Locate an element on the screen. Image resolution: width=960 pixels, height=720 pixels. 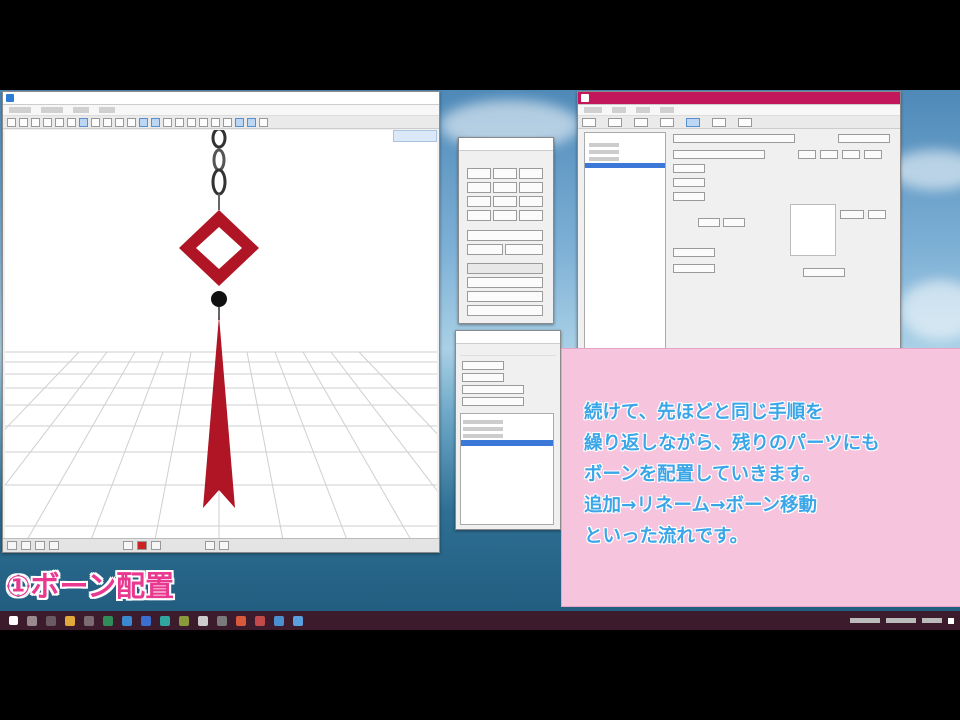
browser-icon is located at coordinates (146, 620).